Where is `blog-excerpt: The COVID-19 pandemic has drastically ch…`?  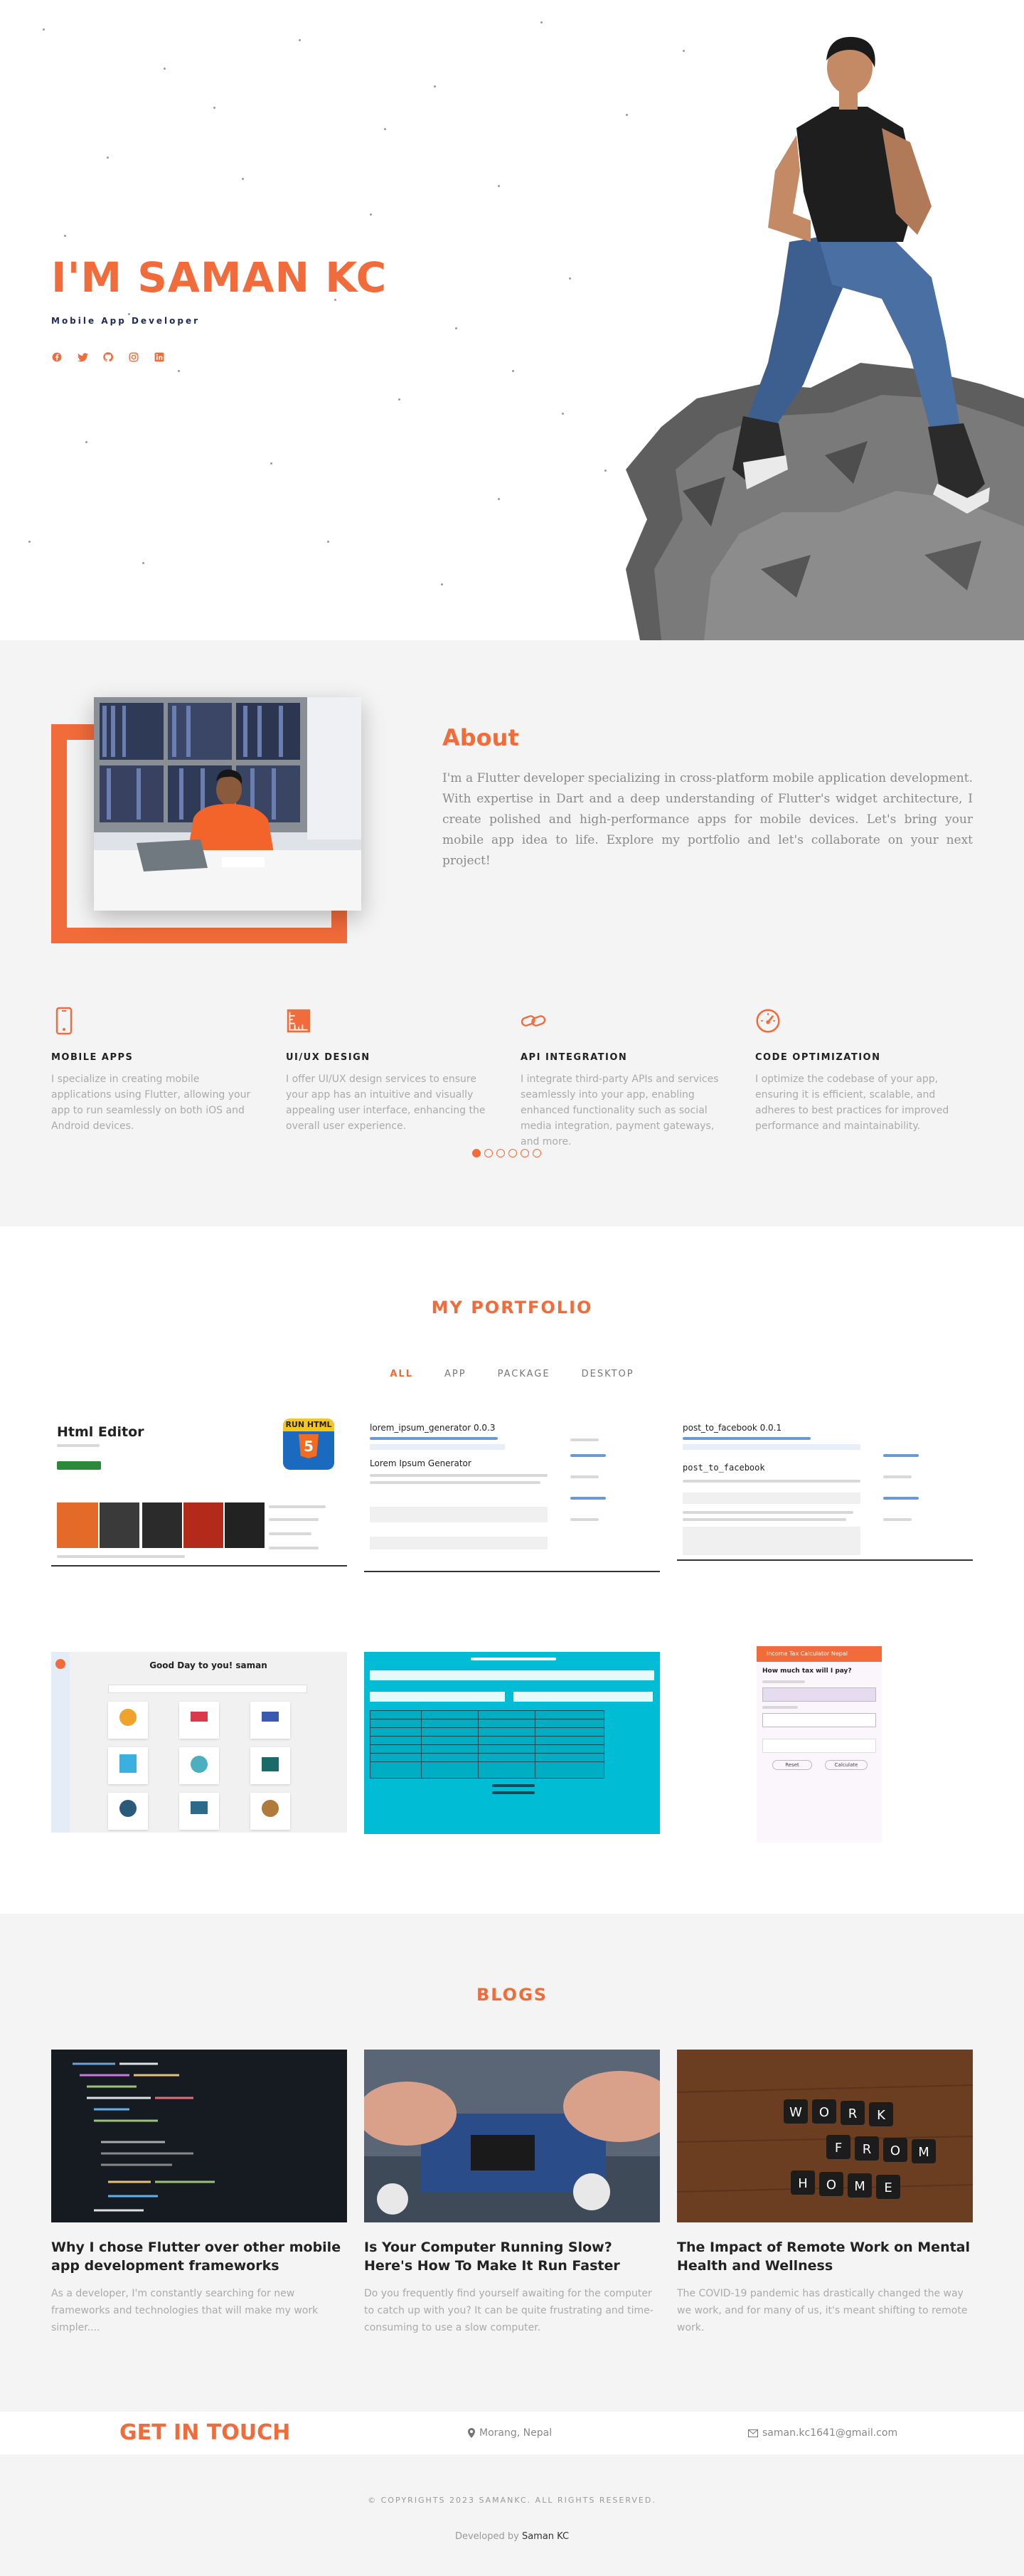 blog-excerpt: The COVID-19 pandemic has drastically ch… is located at coordinates (822, 2310).